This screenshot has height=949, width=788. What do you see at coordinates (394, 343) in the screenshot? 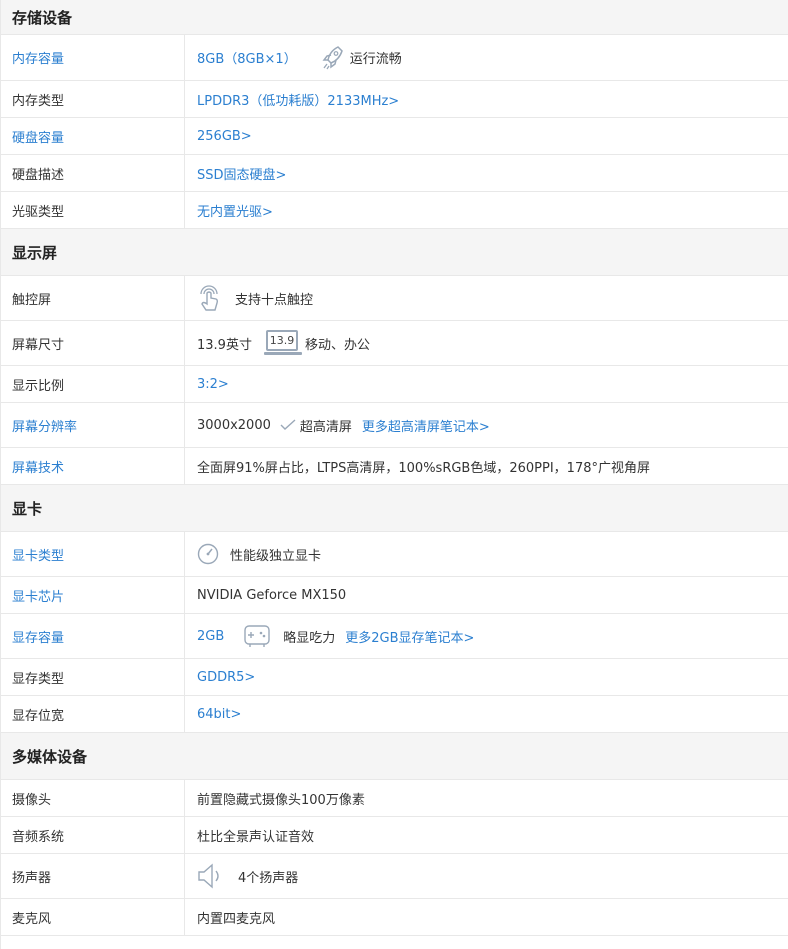
I see `spec-row-screen-size: 屏幕尺寸 13.9英寸 13.9 移动、办公` at bounding box center [394, 343].